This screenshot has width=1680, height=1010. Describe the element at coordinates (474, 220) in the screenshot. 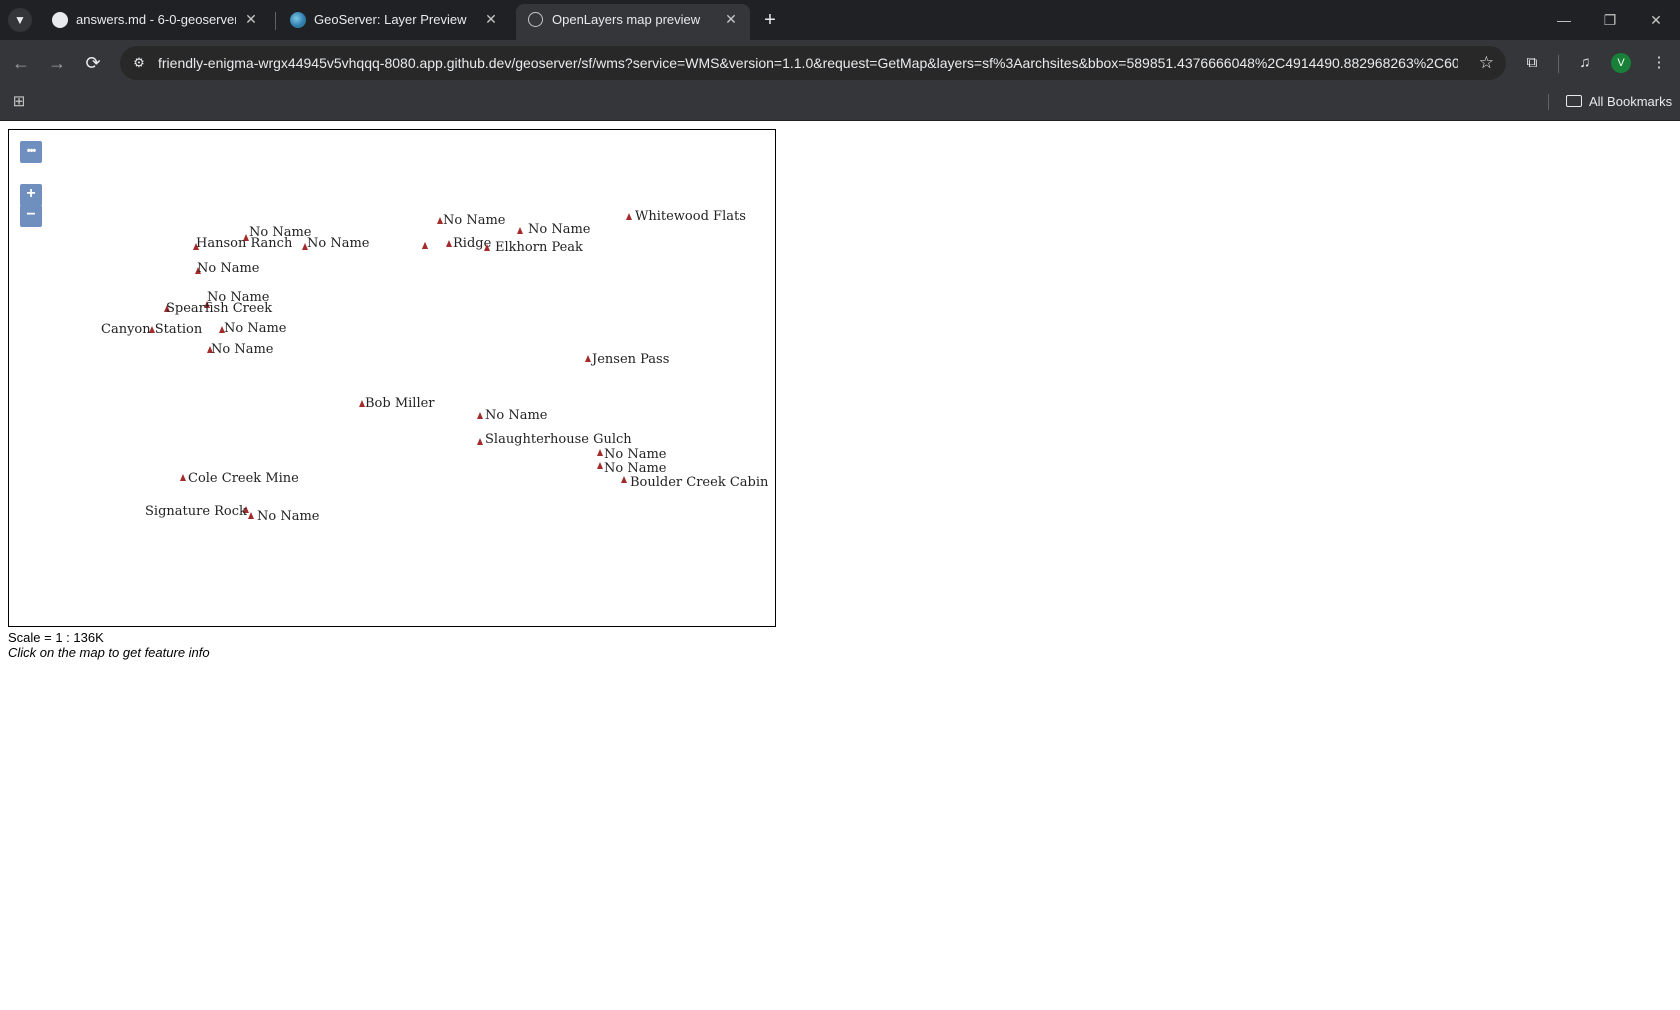

I see `site-label-no-name-8: No Name` at that location.